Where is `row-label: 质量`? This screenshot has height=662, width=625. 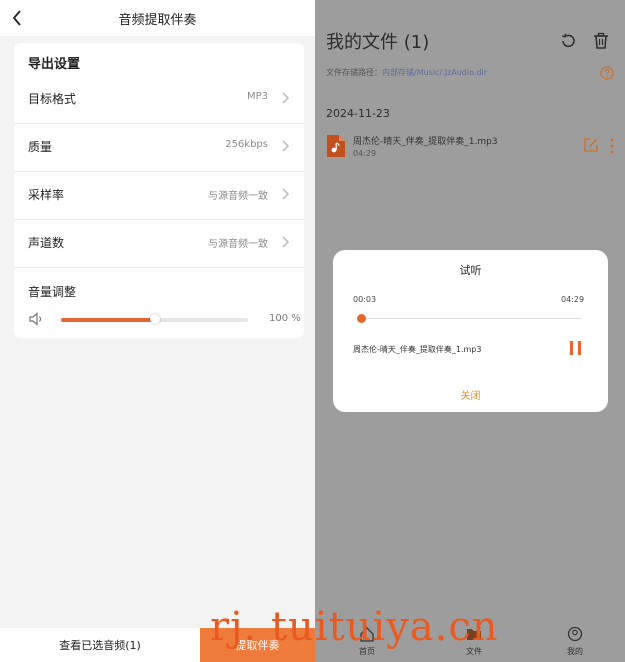
row-label: 质量 is located at coordinates (40, 147).